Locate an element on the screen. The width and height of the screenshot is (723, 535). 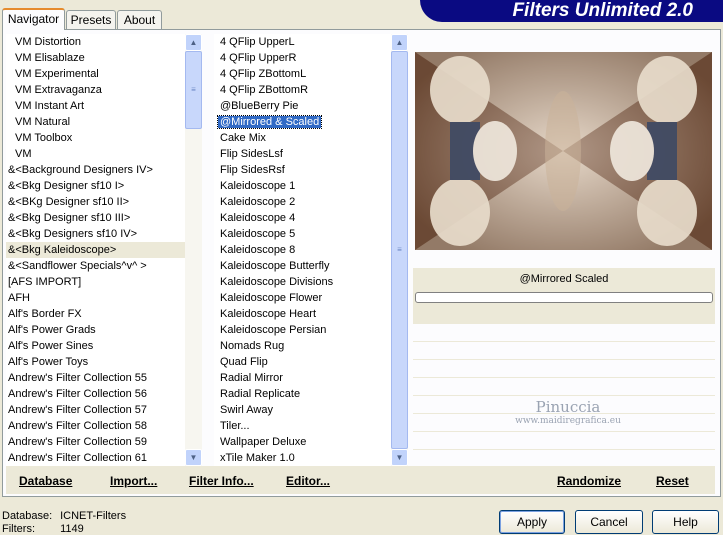
filter-item: Kaleidoscope 5 is located at coordinates (302, 234).